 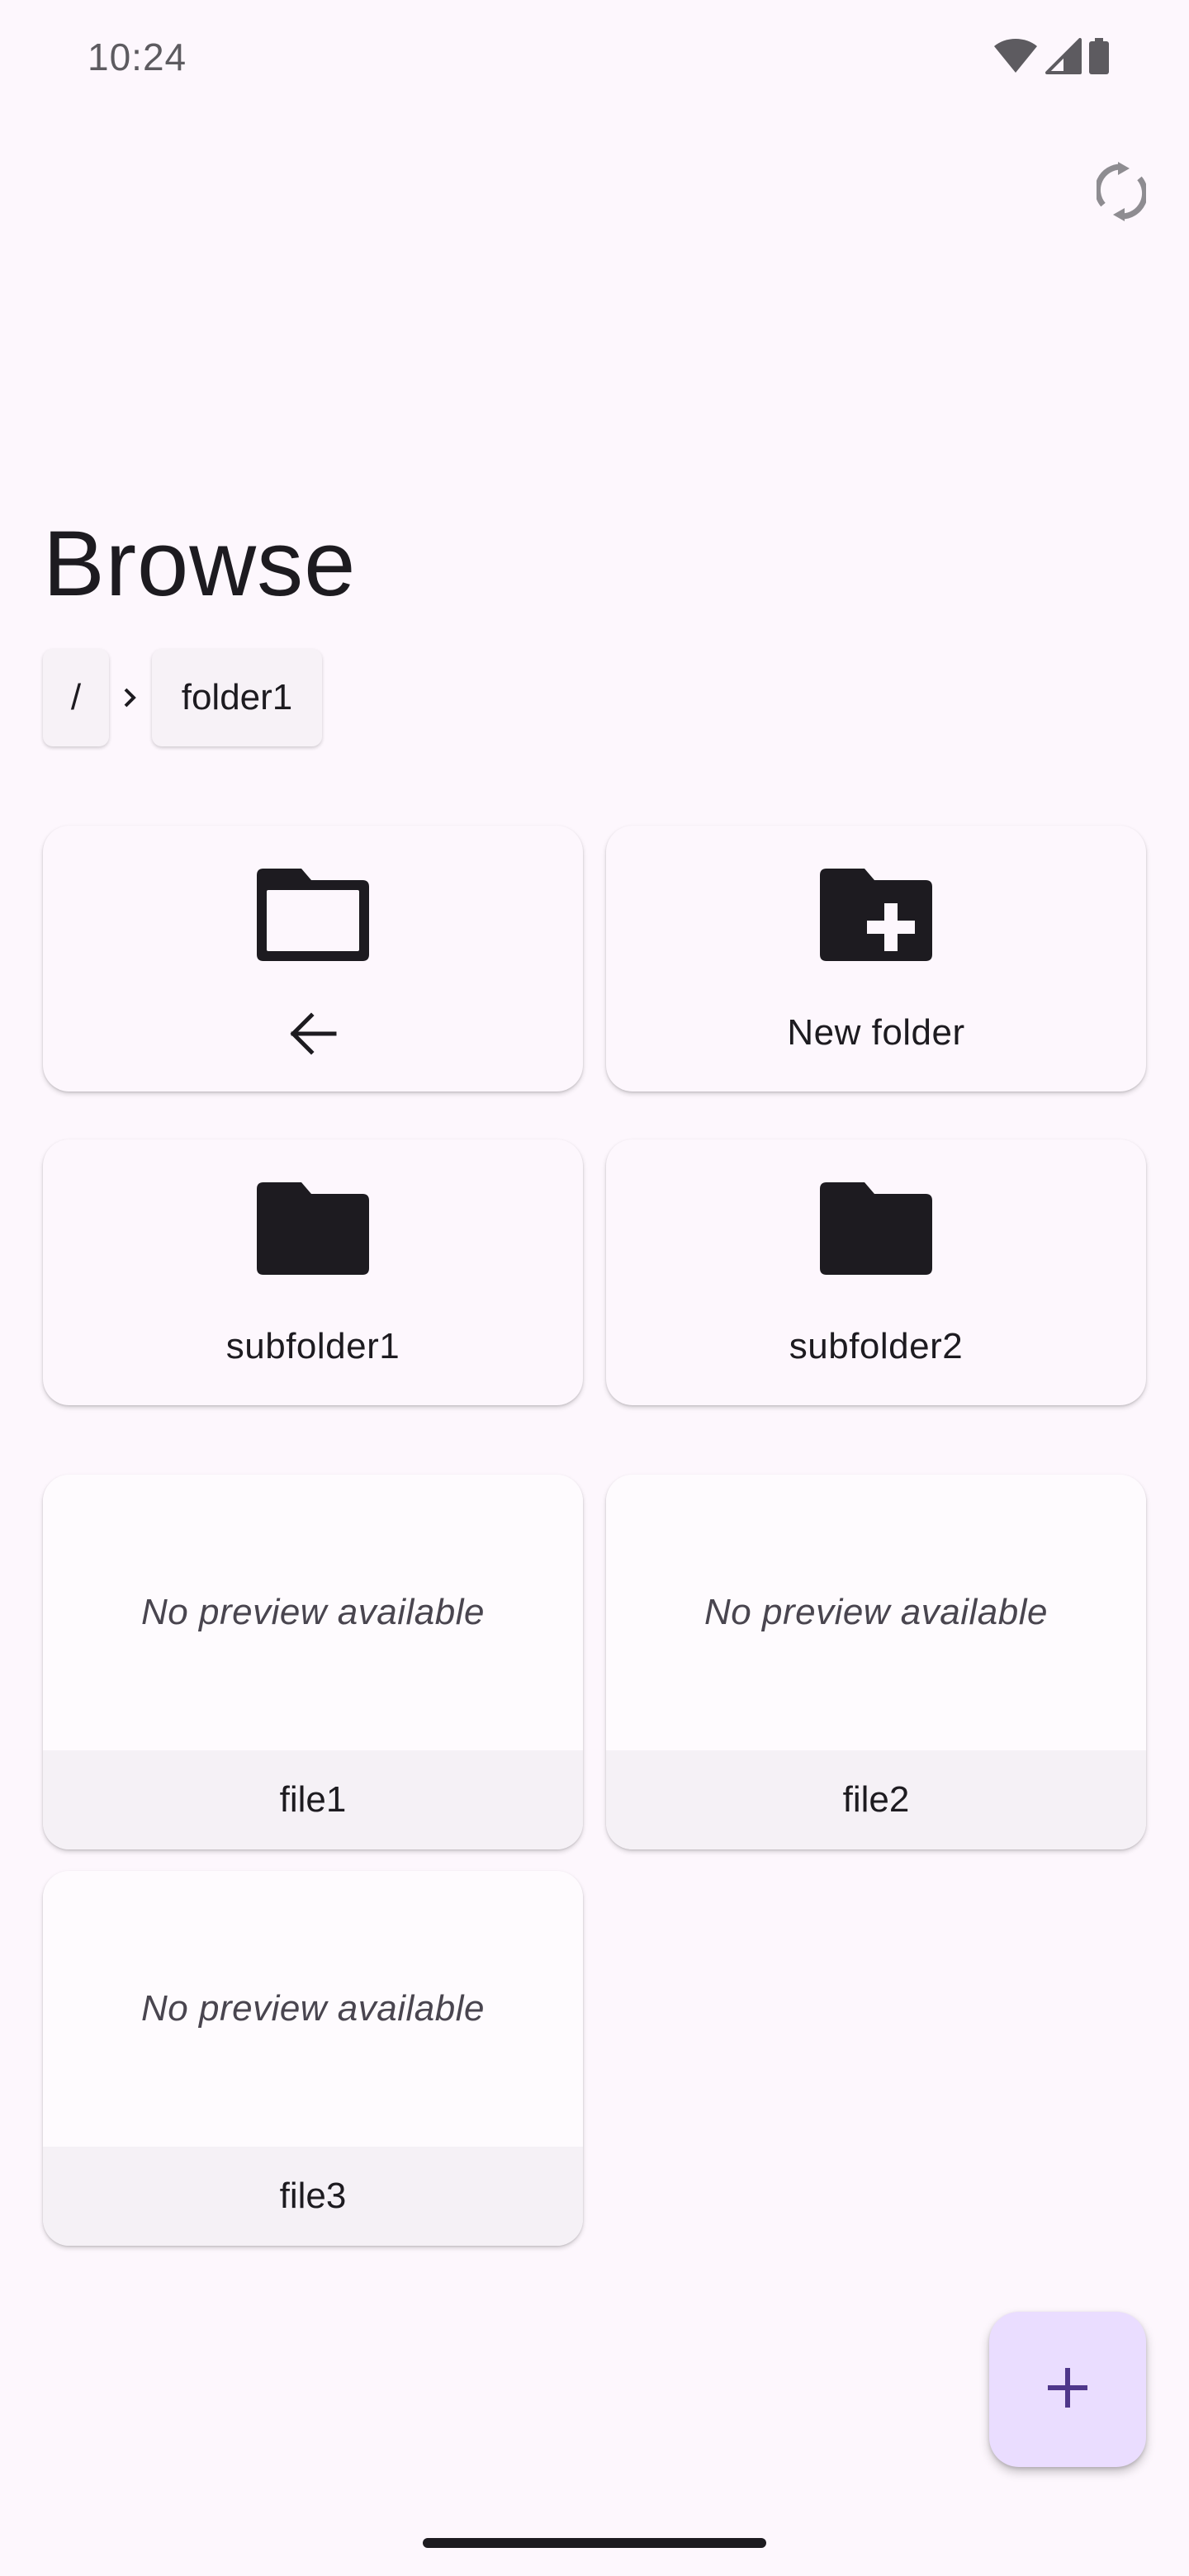 I want to click on folder-outline-icon, so click(x=312, y=916).